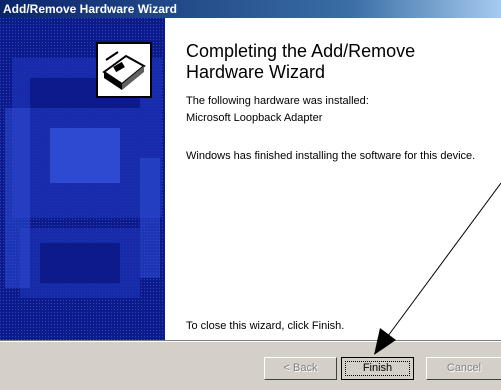  I want to click on cancel-button-label: Cancel, so click(464, 368).